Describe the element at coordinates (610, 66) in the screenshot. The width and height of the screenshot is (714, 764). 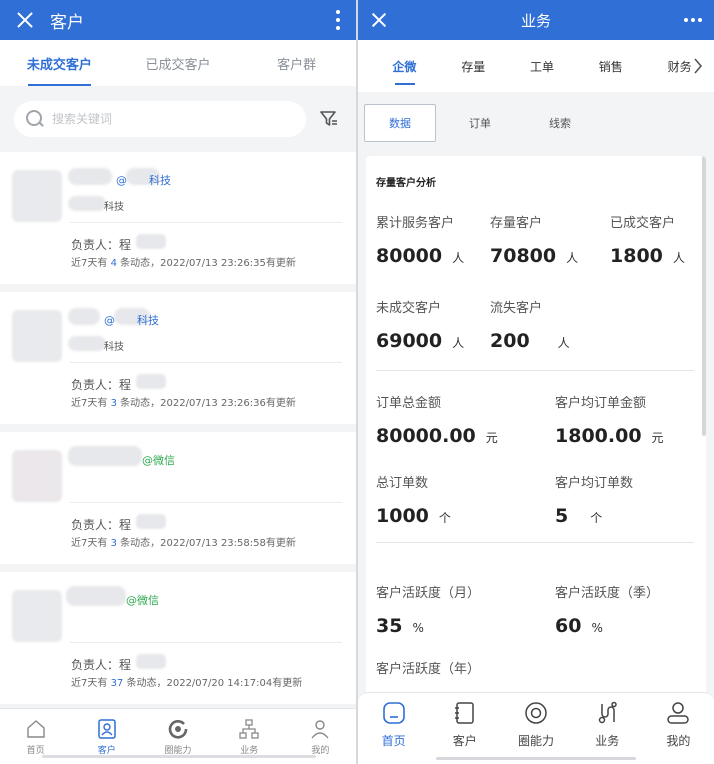
I see `tab-sales: 销售` at that location.